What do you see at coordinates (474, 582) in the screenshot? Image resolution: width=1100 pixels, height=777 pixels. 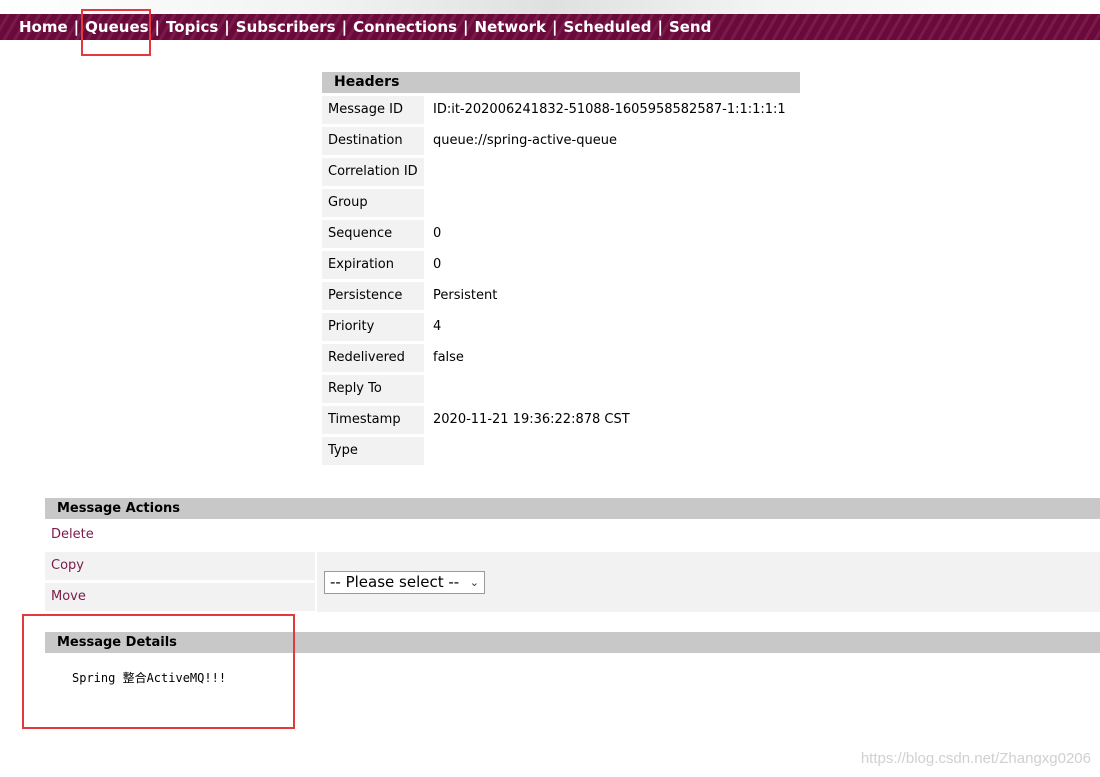 I see `chevron-down-icon: ⌄` at bounding box center [474, 582].